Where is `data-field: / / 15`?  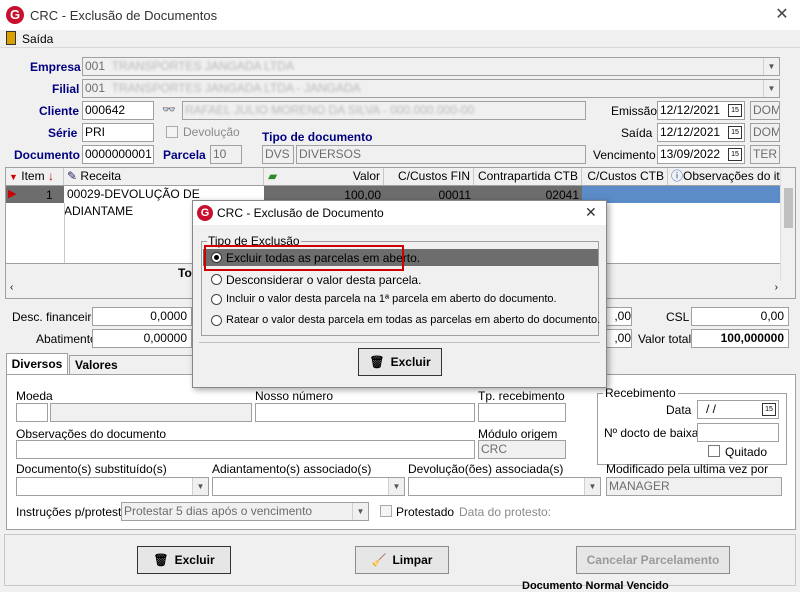
data-field: / / 15 is located at coordinates (738, 409).